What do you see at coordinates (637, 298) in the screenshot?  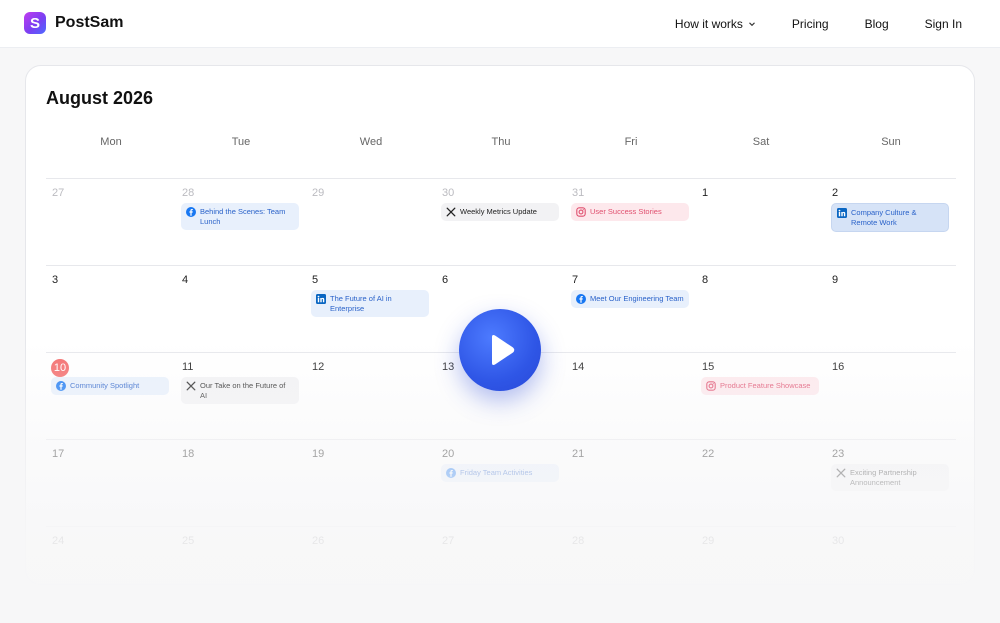 I see `scheduled-post-title: Meet Our Engineering Team` at bounding box center [637, 298].